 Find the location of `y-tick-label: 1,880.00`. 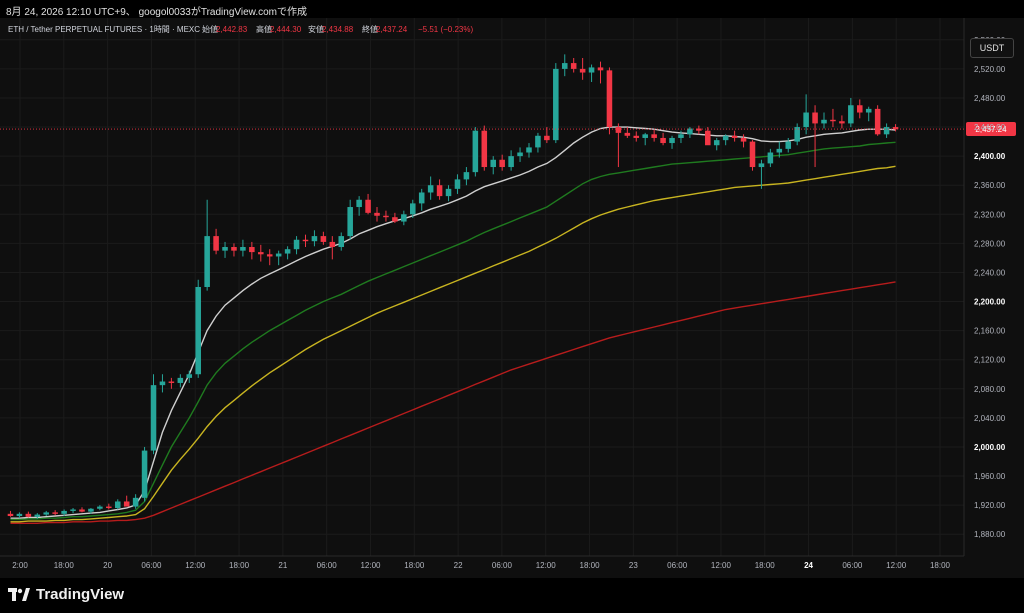

y-tick-label: 1,880.00 is located at coordinates (990, 534).